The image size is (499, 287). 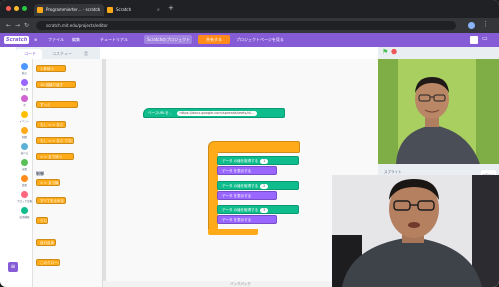 I want to click on palette-block-label: クローンされたとき, so click(x=43, y=221).